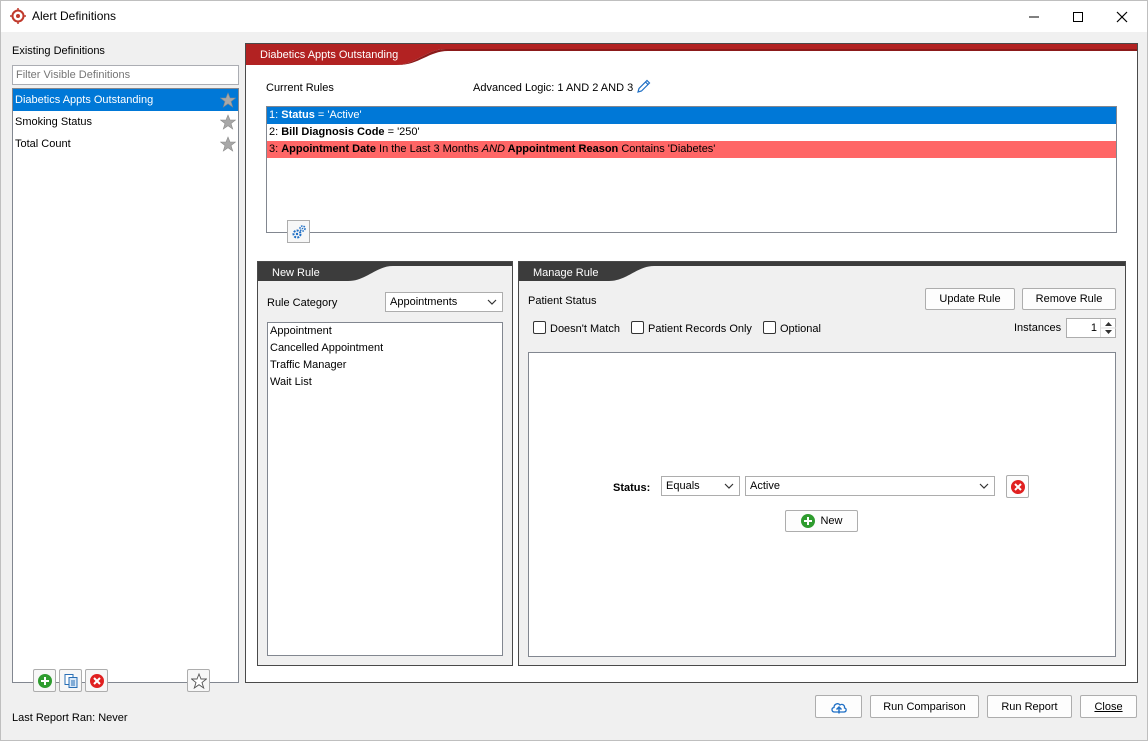 The width and height of the screenshot is (1148, 741). Describe the element at coordinates (800, 329) in the screenshot. I see `optional-label: Optional` at that location.